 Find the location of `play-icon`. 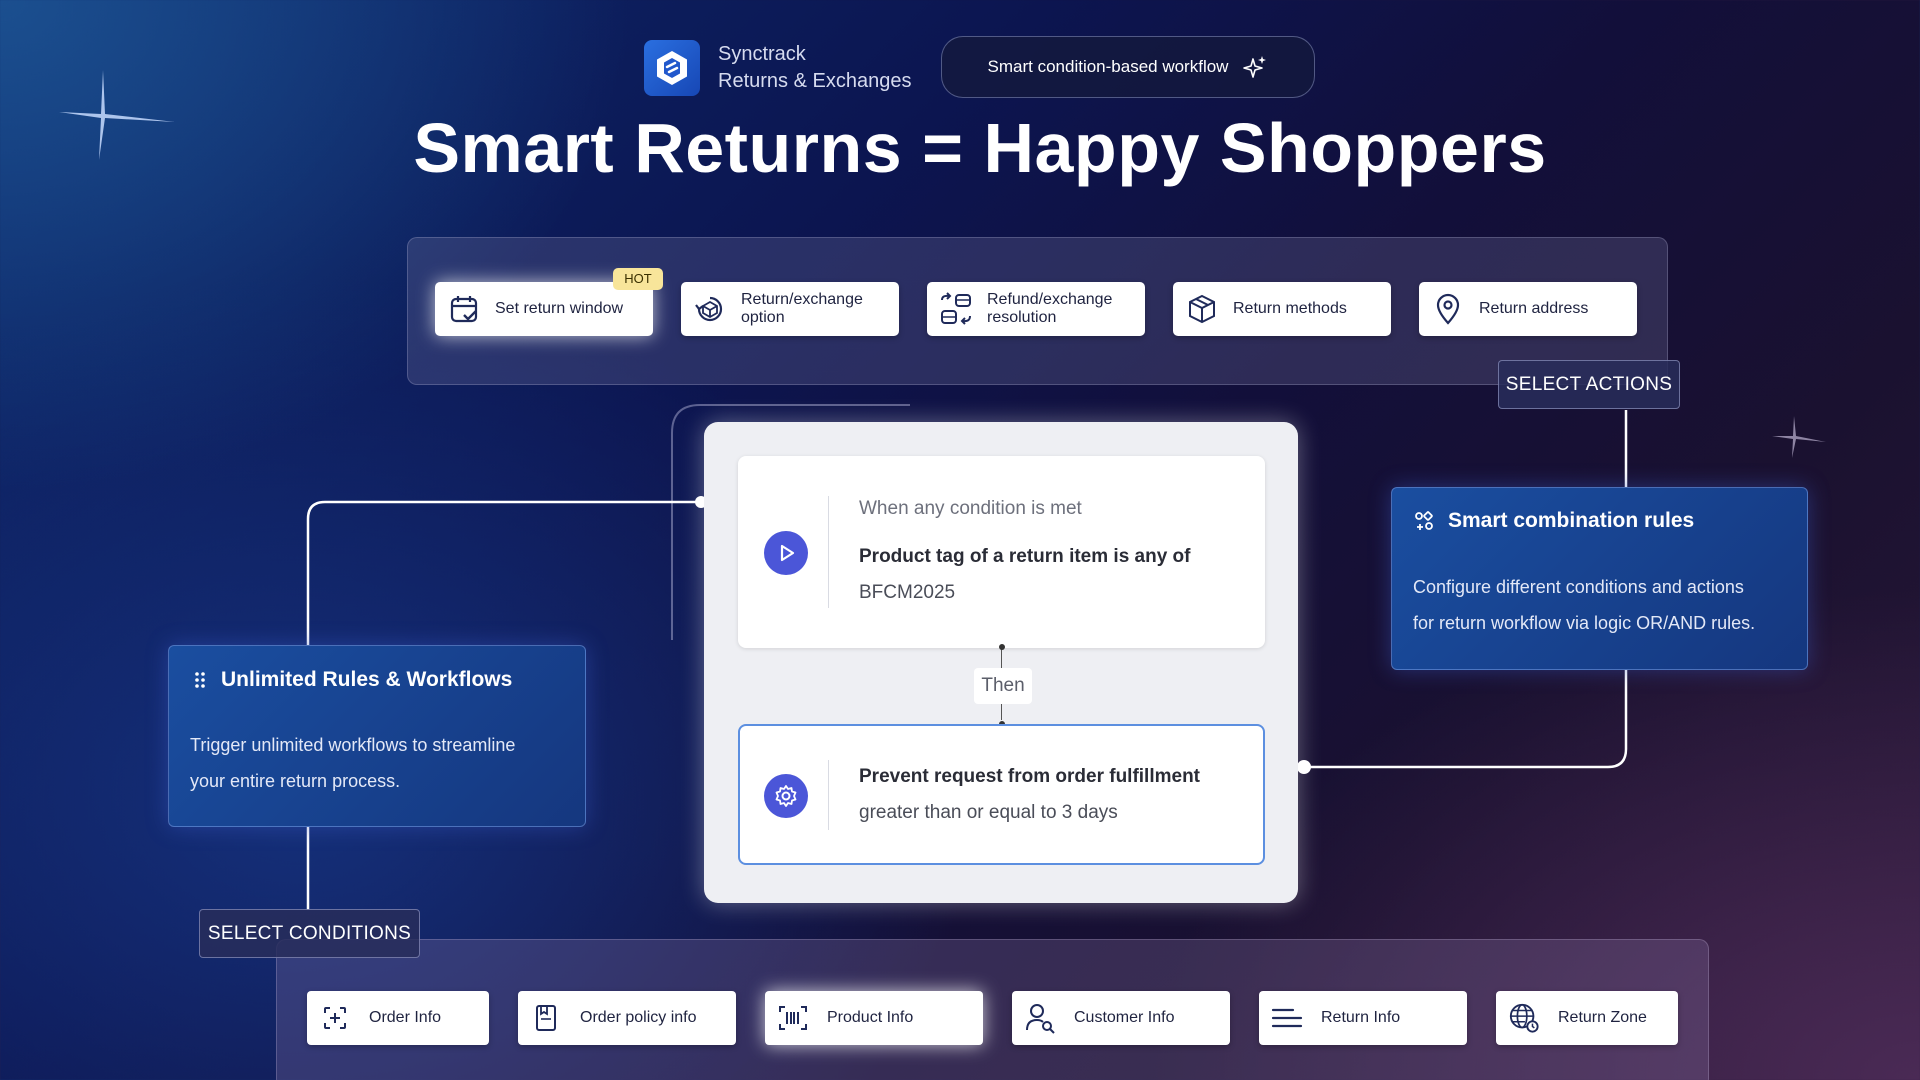

play-icon is located at coordinates (786, 553).